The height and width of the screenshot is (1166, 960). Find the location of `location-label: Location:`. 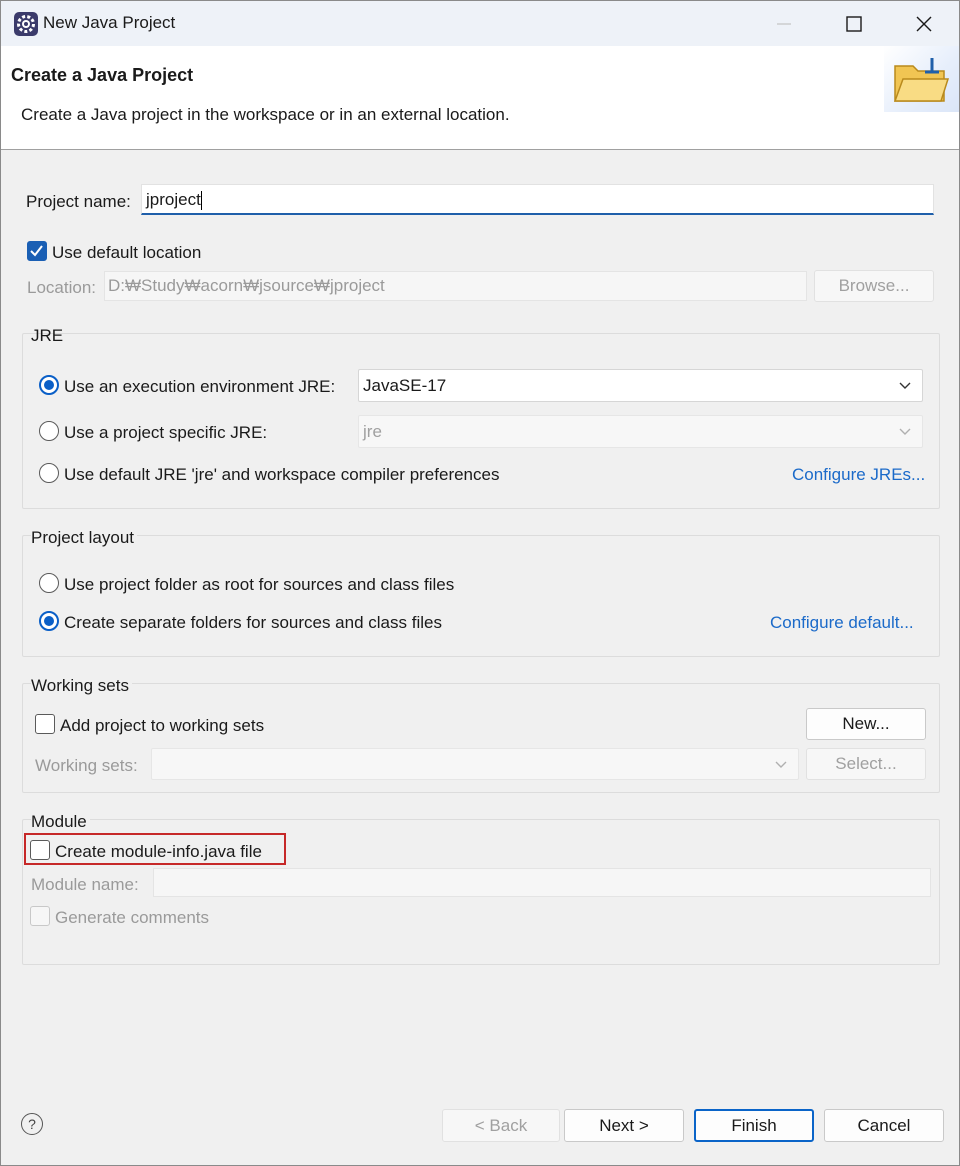

location-label: Location: is located at coordinates (61, 287).